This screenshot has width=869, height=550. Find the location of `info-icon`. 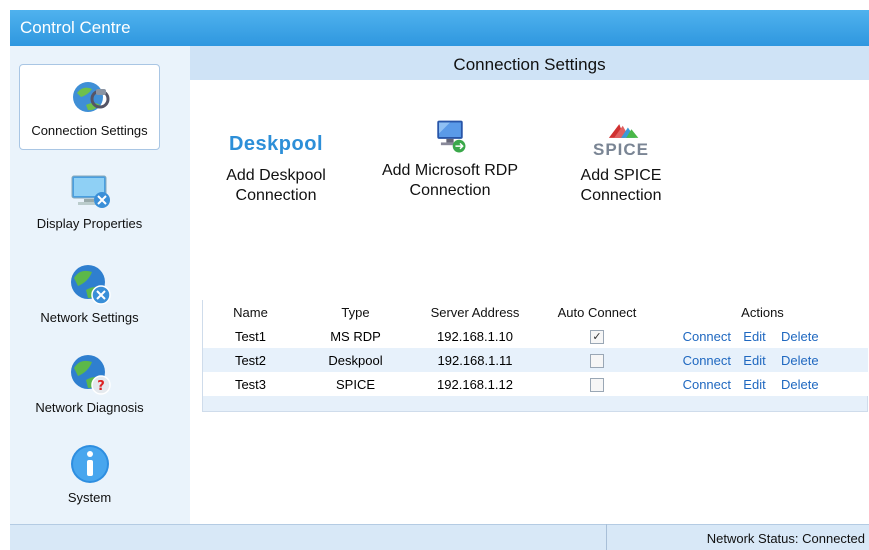

info-icon is located at coordinates (89, 464).